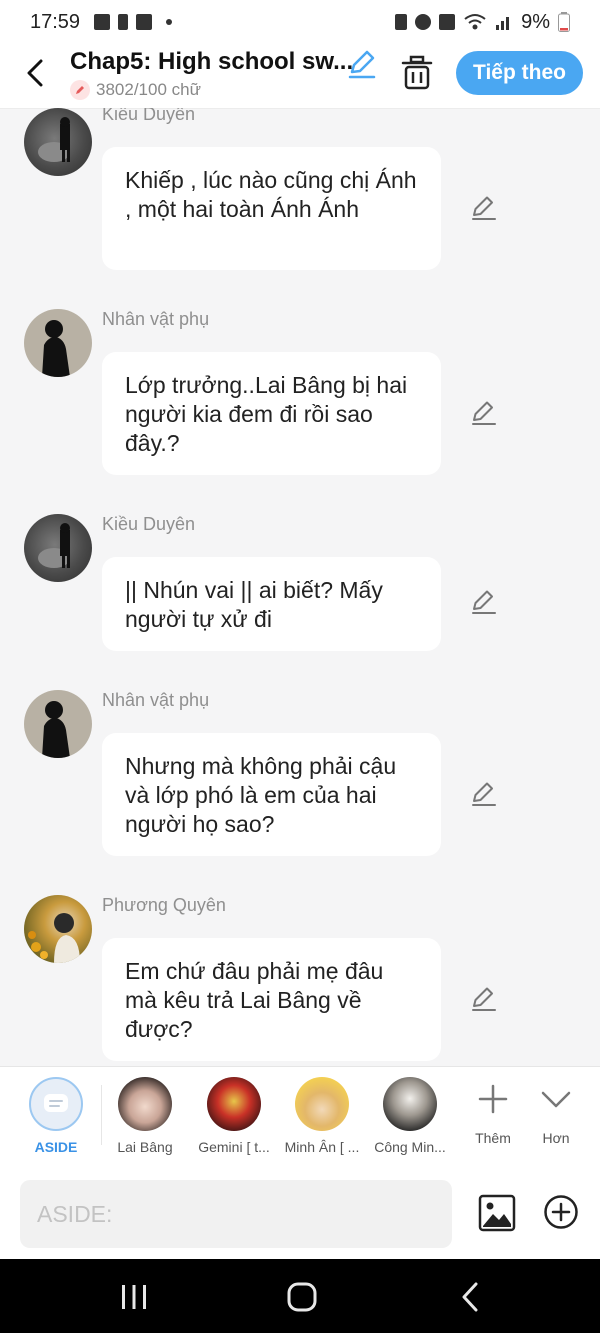  Describe the element at coordinates (519, 73) in the screenshot. I see `next-button: Tiếp theo` at that location.